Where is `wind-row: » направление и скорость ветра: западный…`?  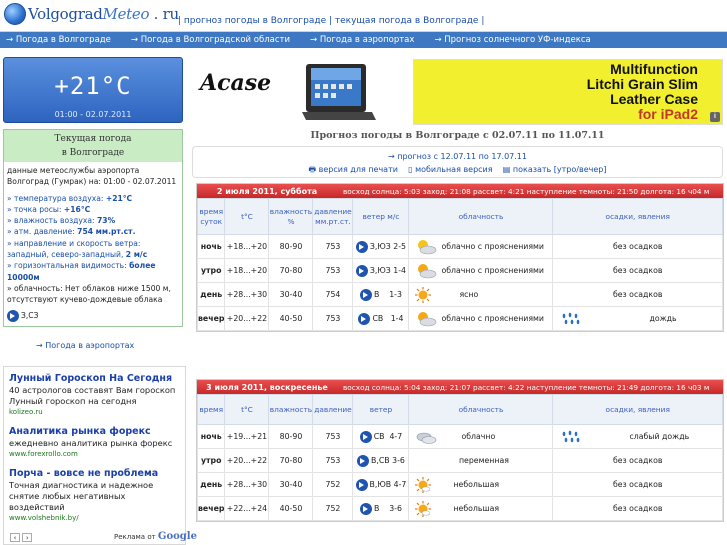
wind-row: » направление и скорость ветра: западный… is located at coordinates (77, 249).